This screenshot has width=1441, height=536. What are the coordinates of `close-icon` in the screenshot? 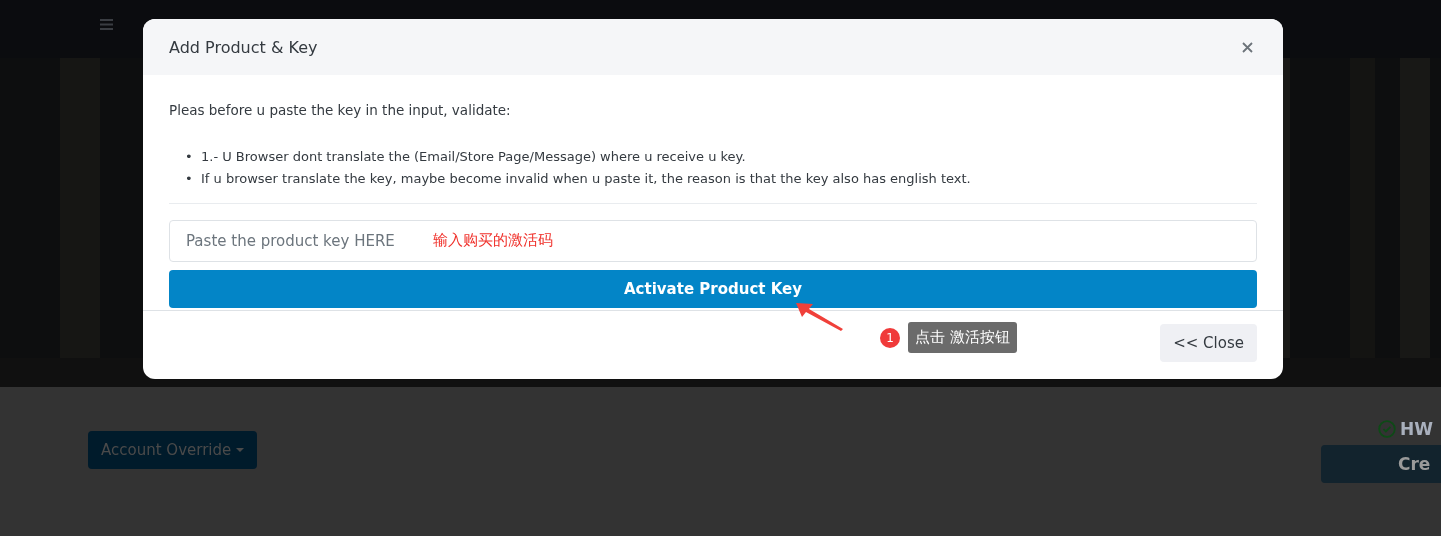 It's located at (1247, 47).